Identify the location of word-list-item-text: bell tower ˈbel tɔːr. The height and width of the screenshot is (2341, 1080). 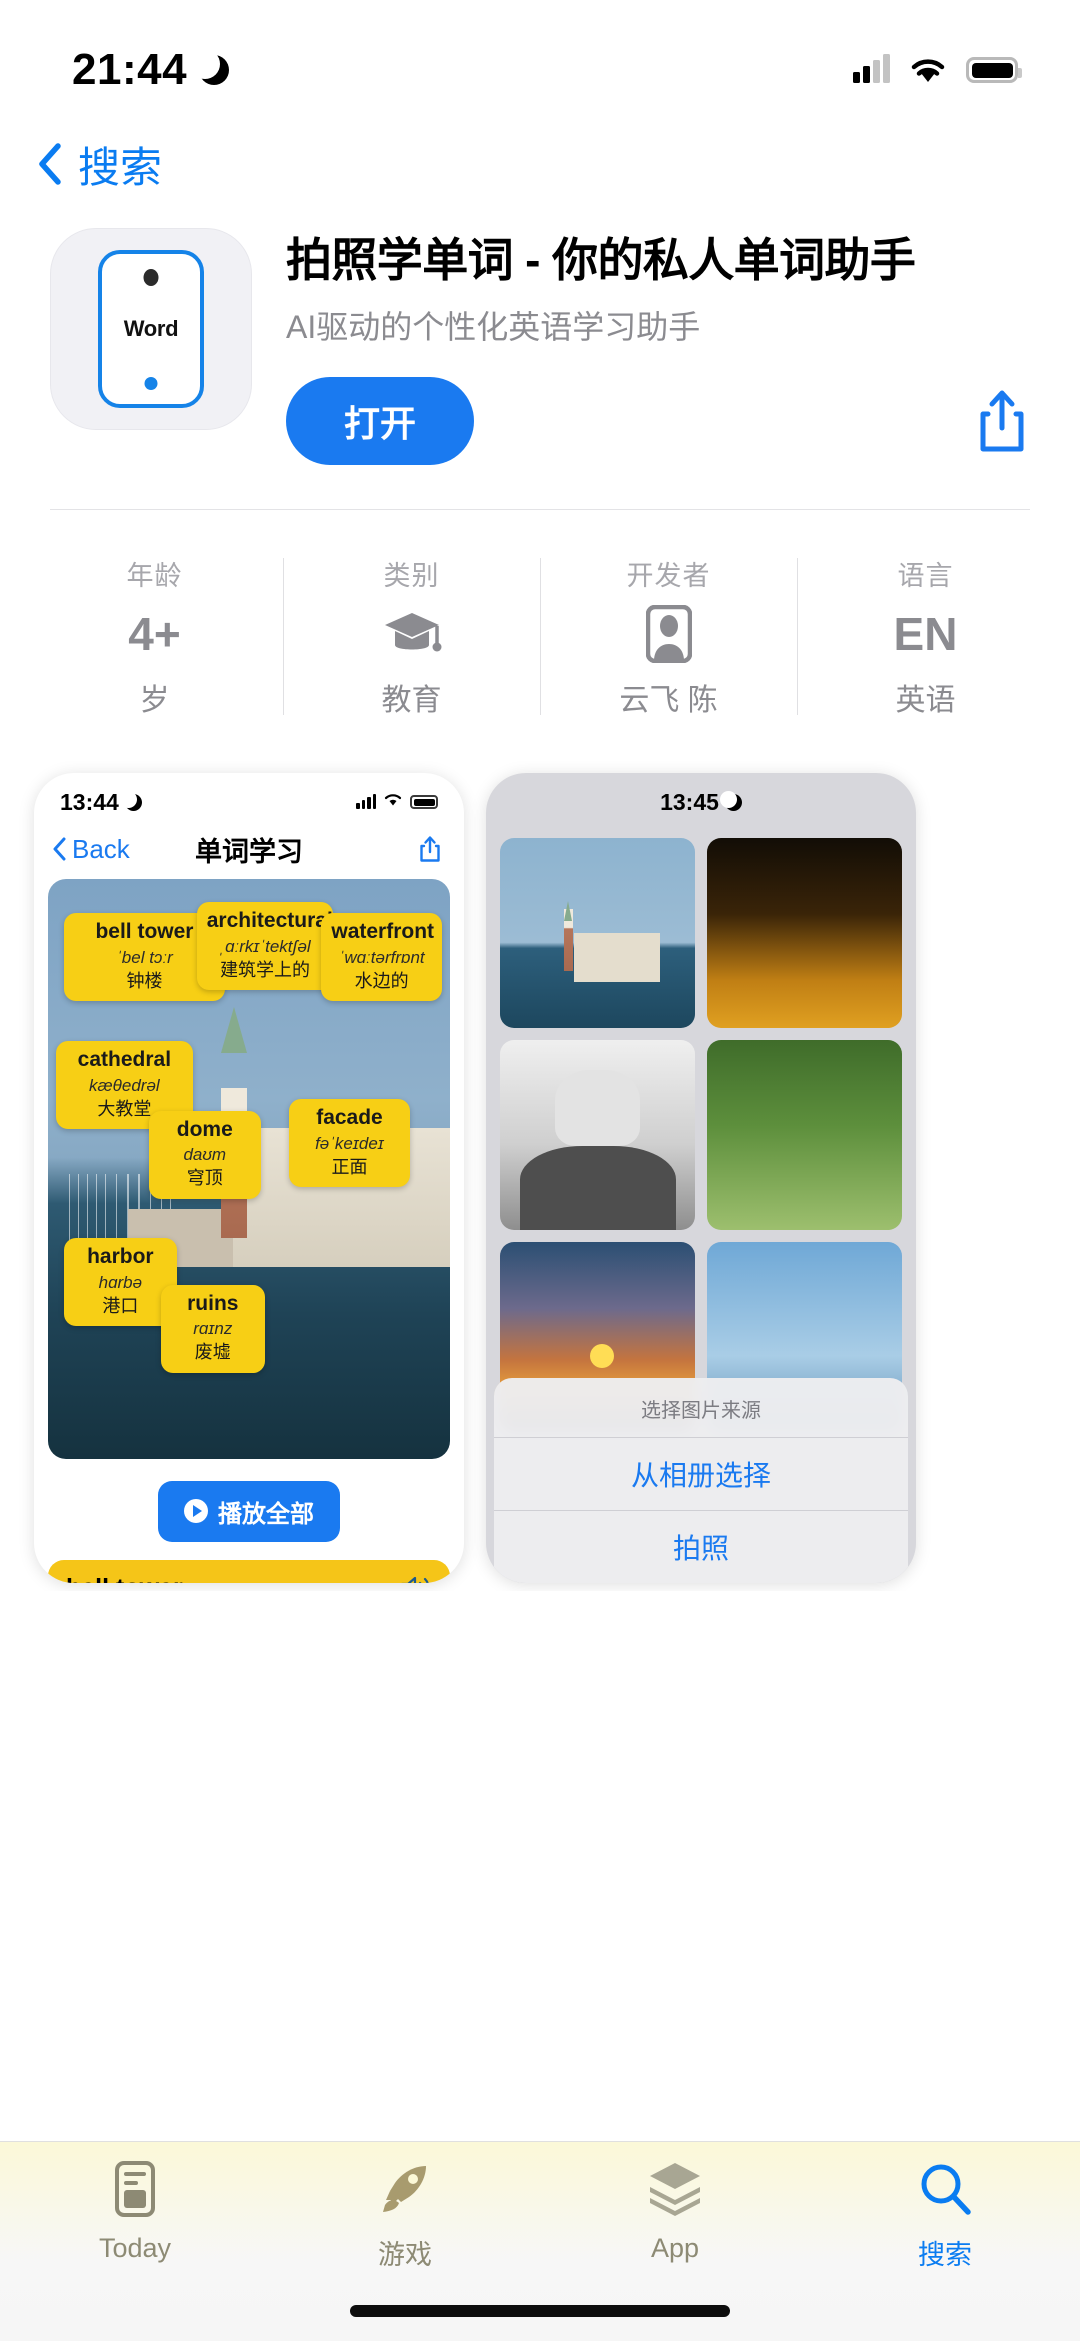
(124, 1578).